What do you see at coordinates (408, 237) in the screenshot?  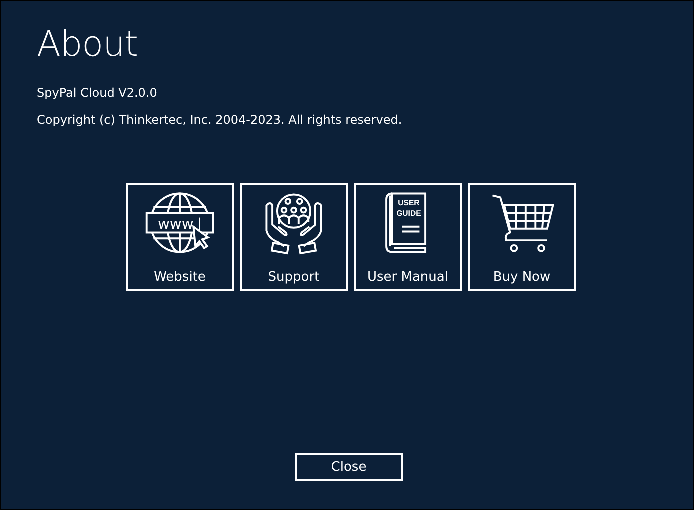 I see `manual-tile-button: USER GUIDE User Manual` at bounding box center [408, 237].